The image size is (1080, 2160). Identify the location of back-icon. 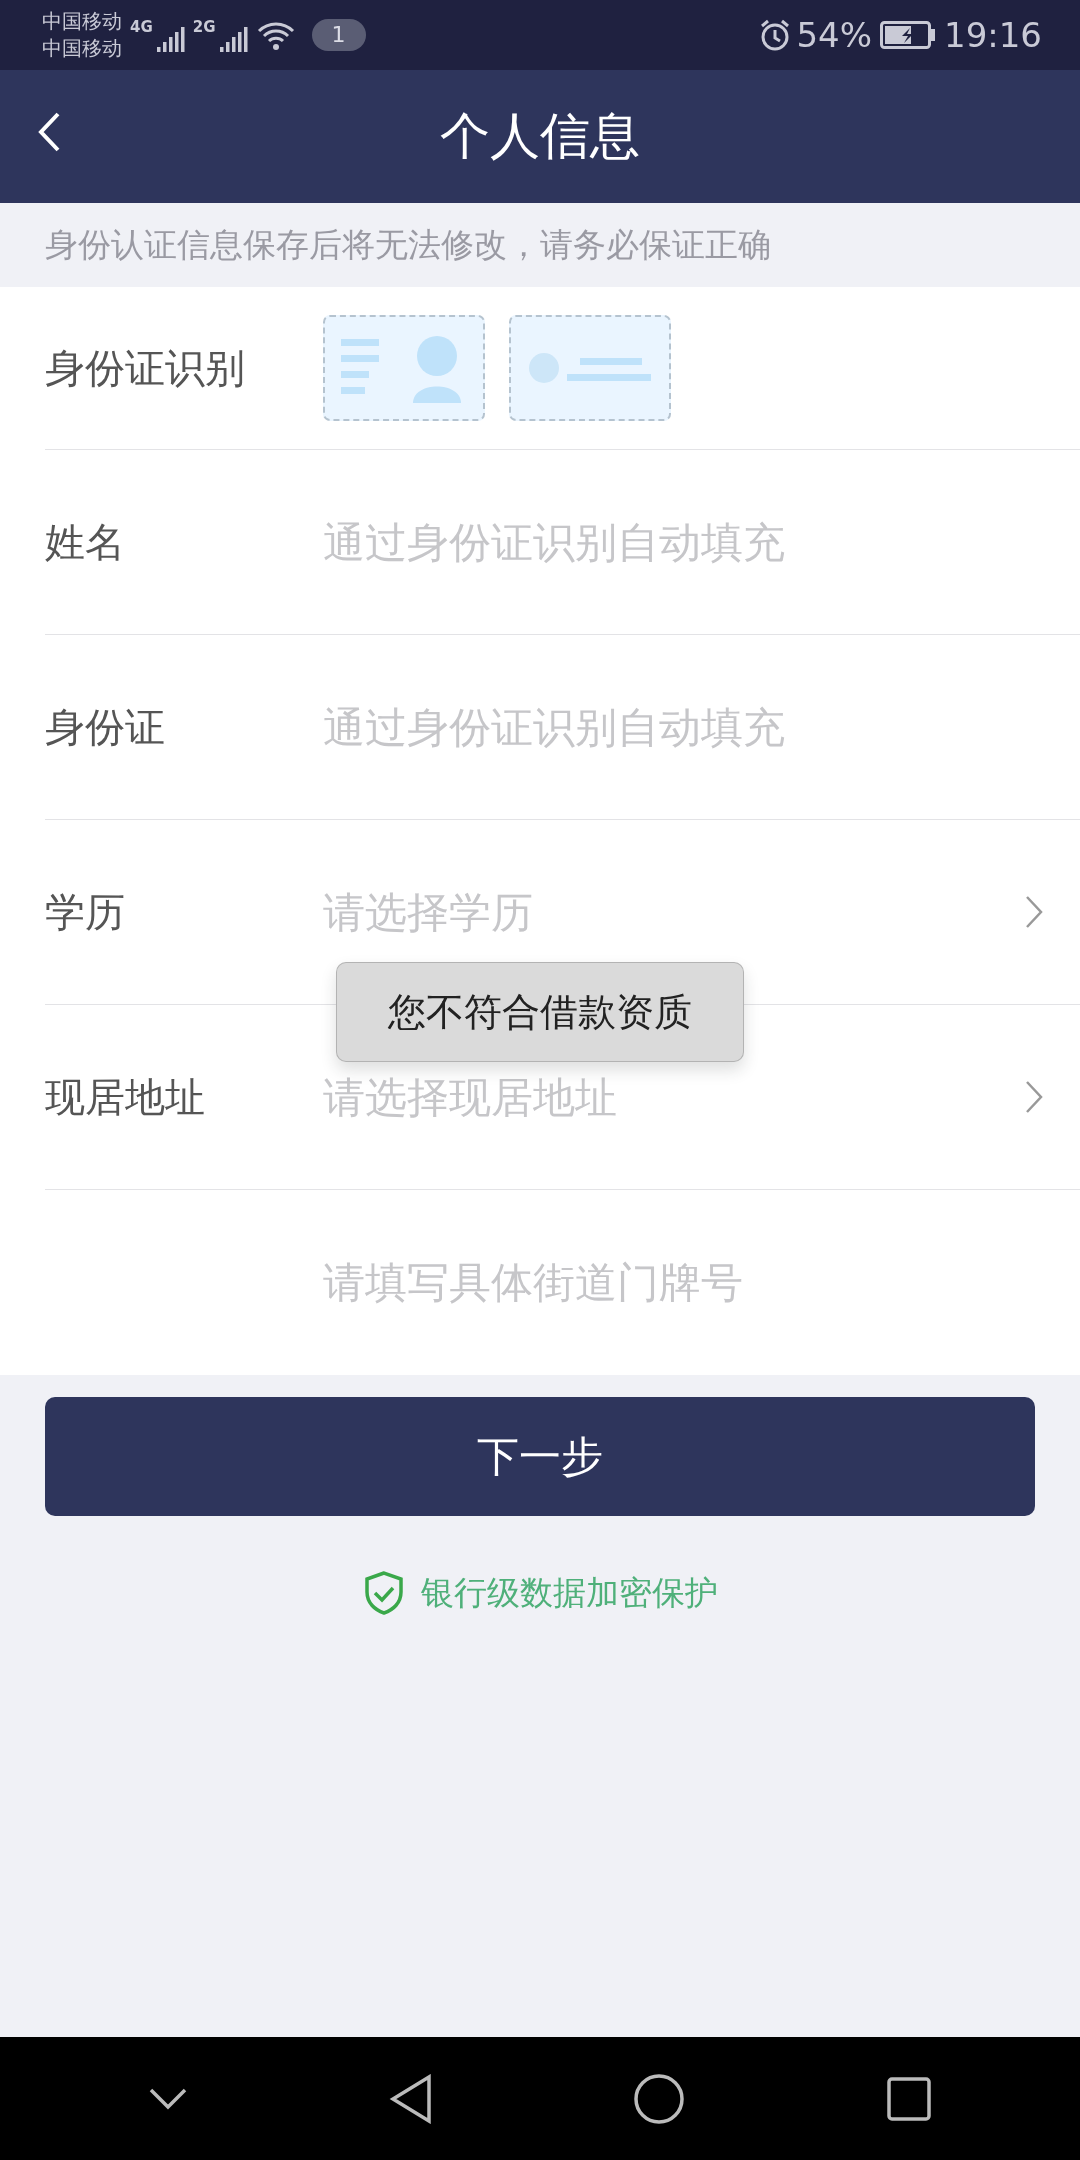
(410, 2098).